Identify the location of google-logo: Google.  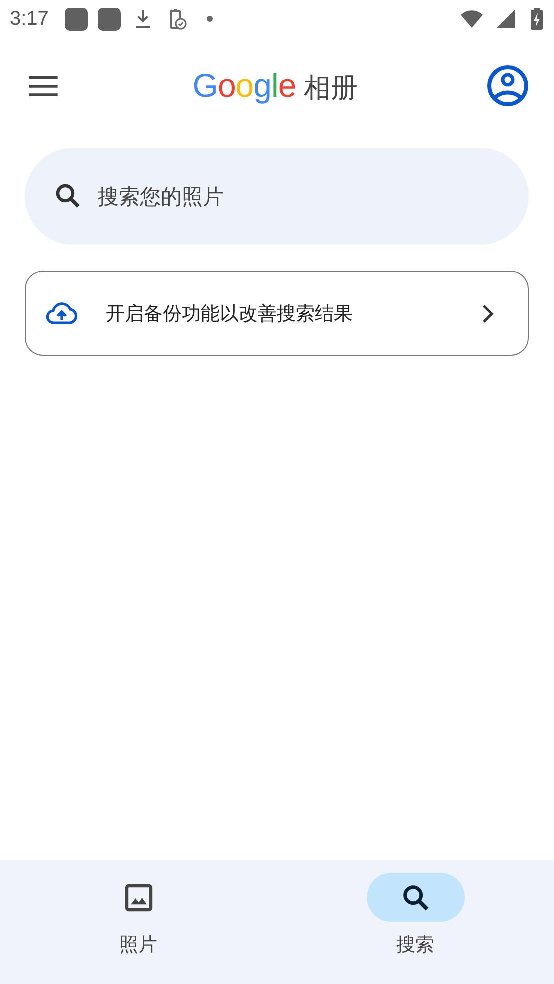
(244, 85).